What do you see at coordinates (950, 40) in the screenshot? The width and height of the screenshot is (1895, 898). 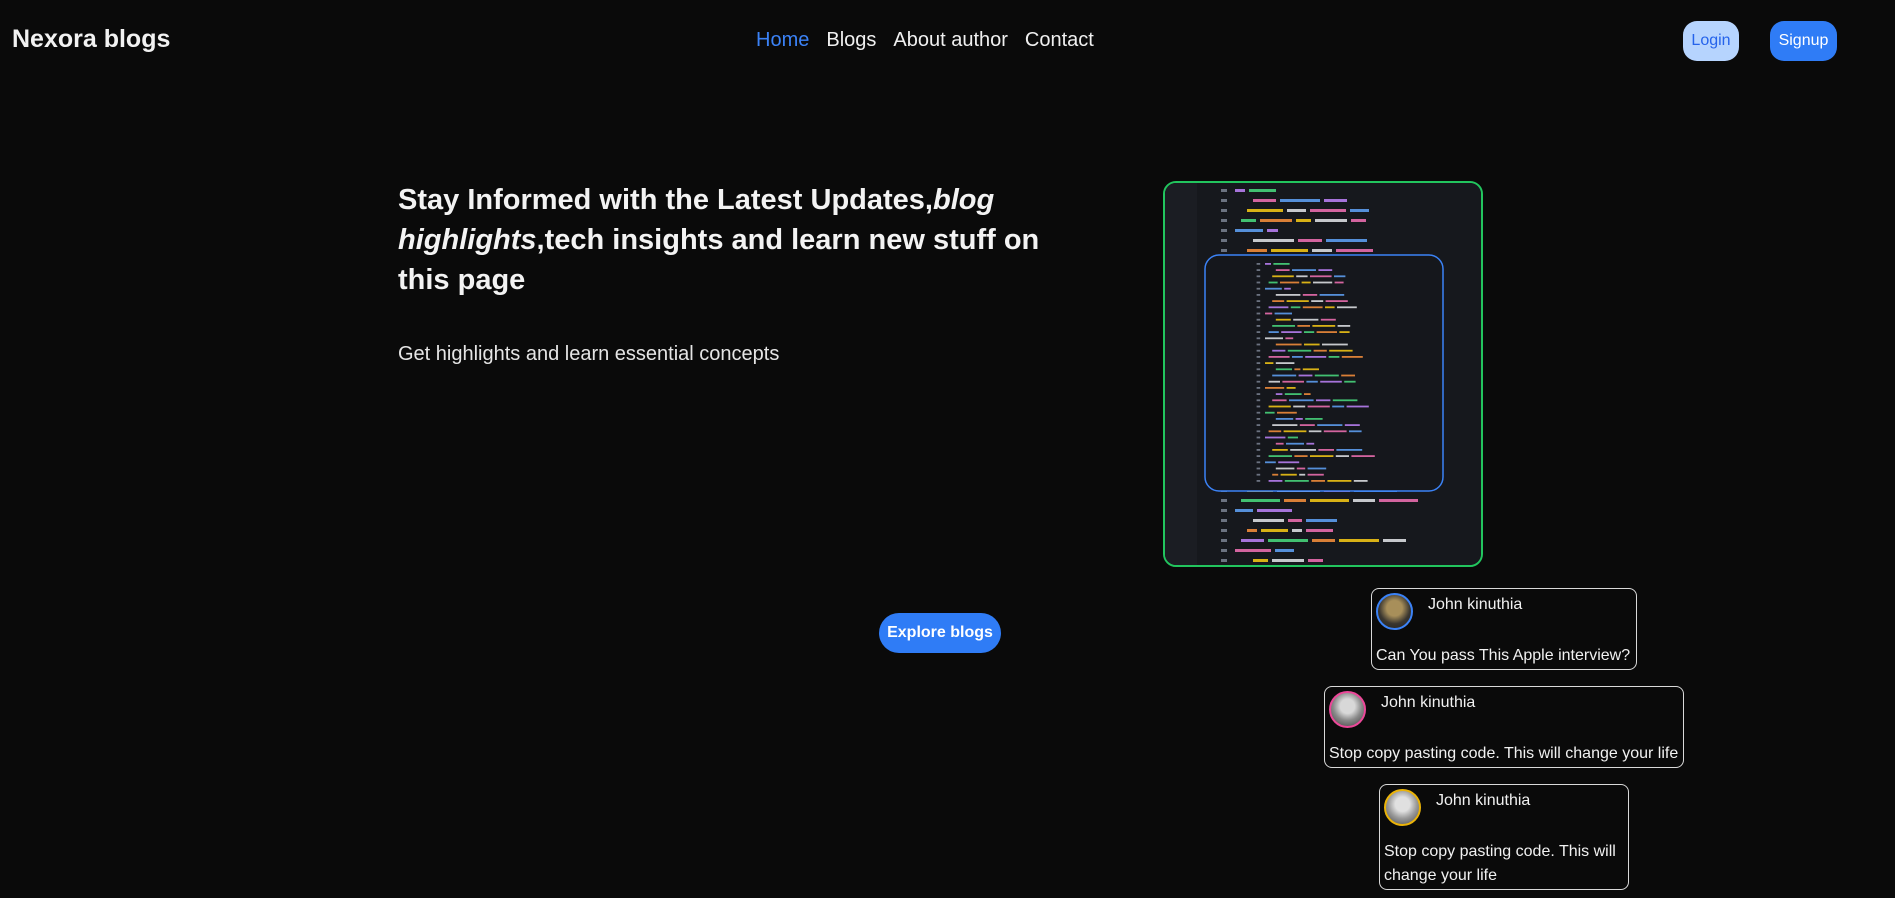 I see `nav-about-author: About author` at bounding box center [950, 40].